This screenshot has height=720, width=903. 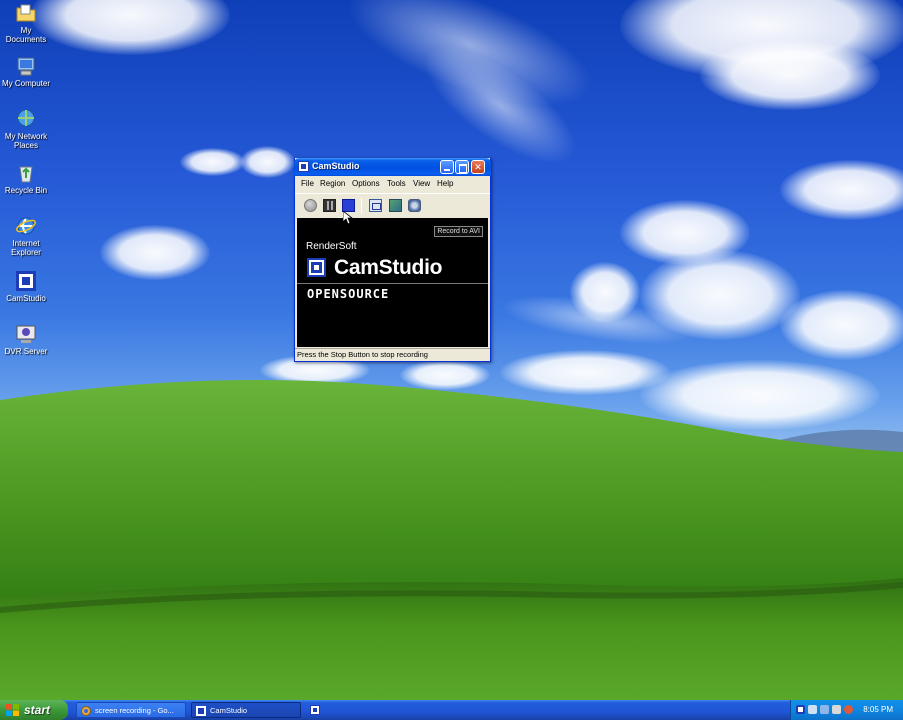 I want to click on menu-bar: File Region Options Tools View Help, so click(x=392, y=184).